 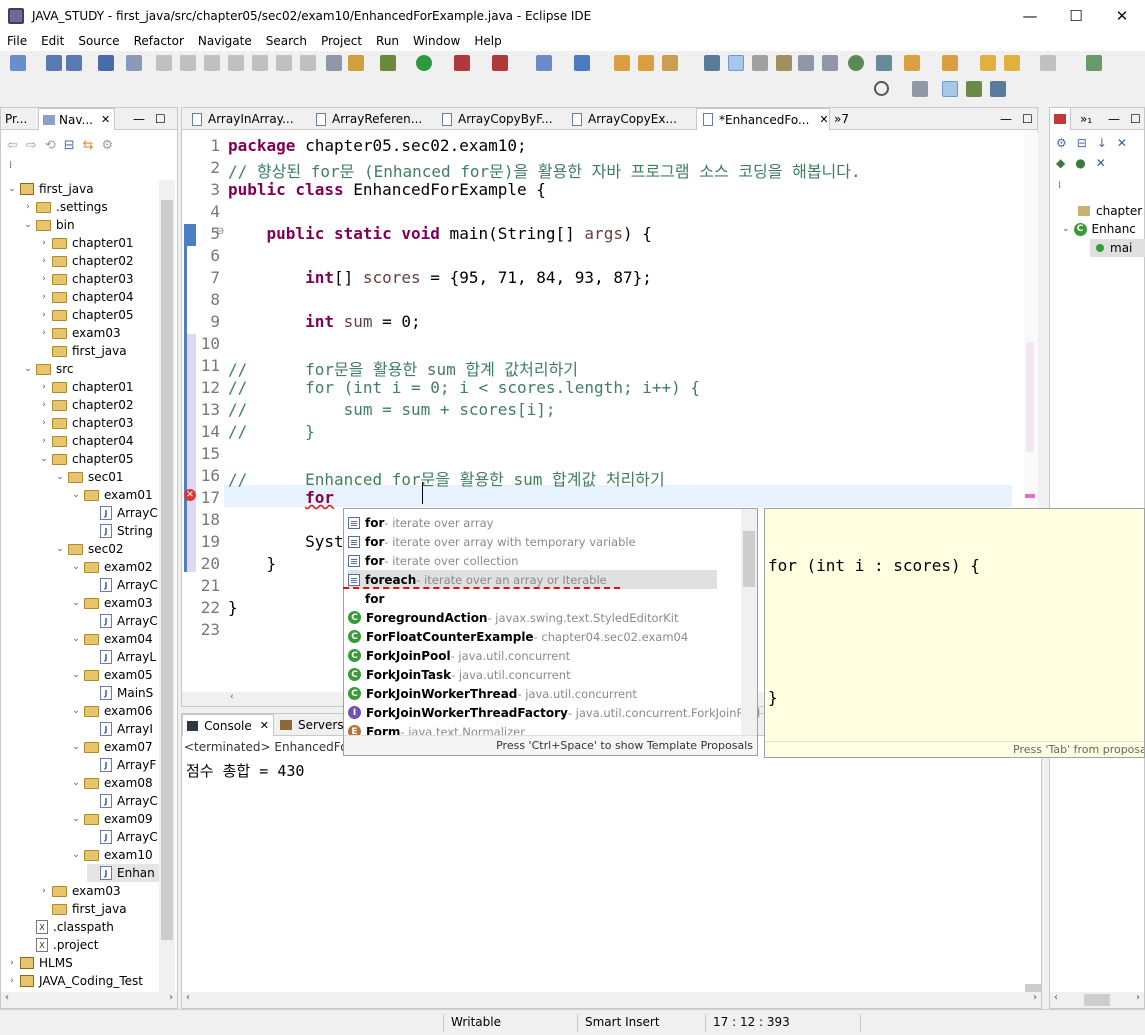 I want to click on debug-icon, so click(x=388, y=63).